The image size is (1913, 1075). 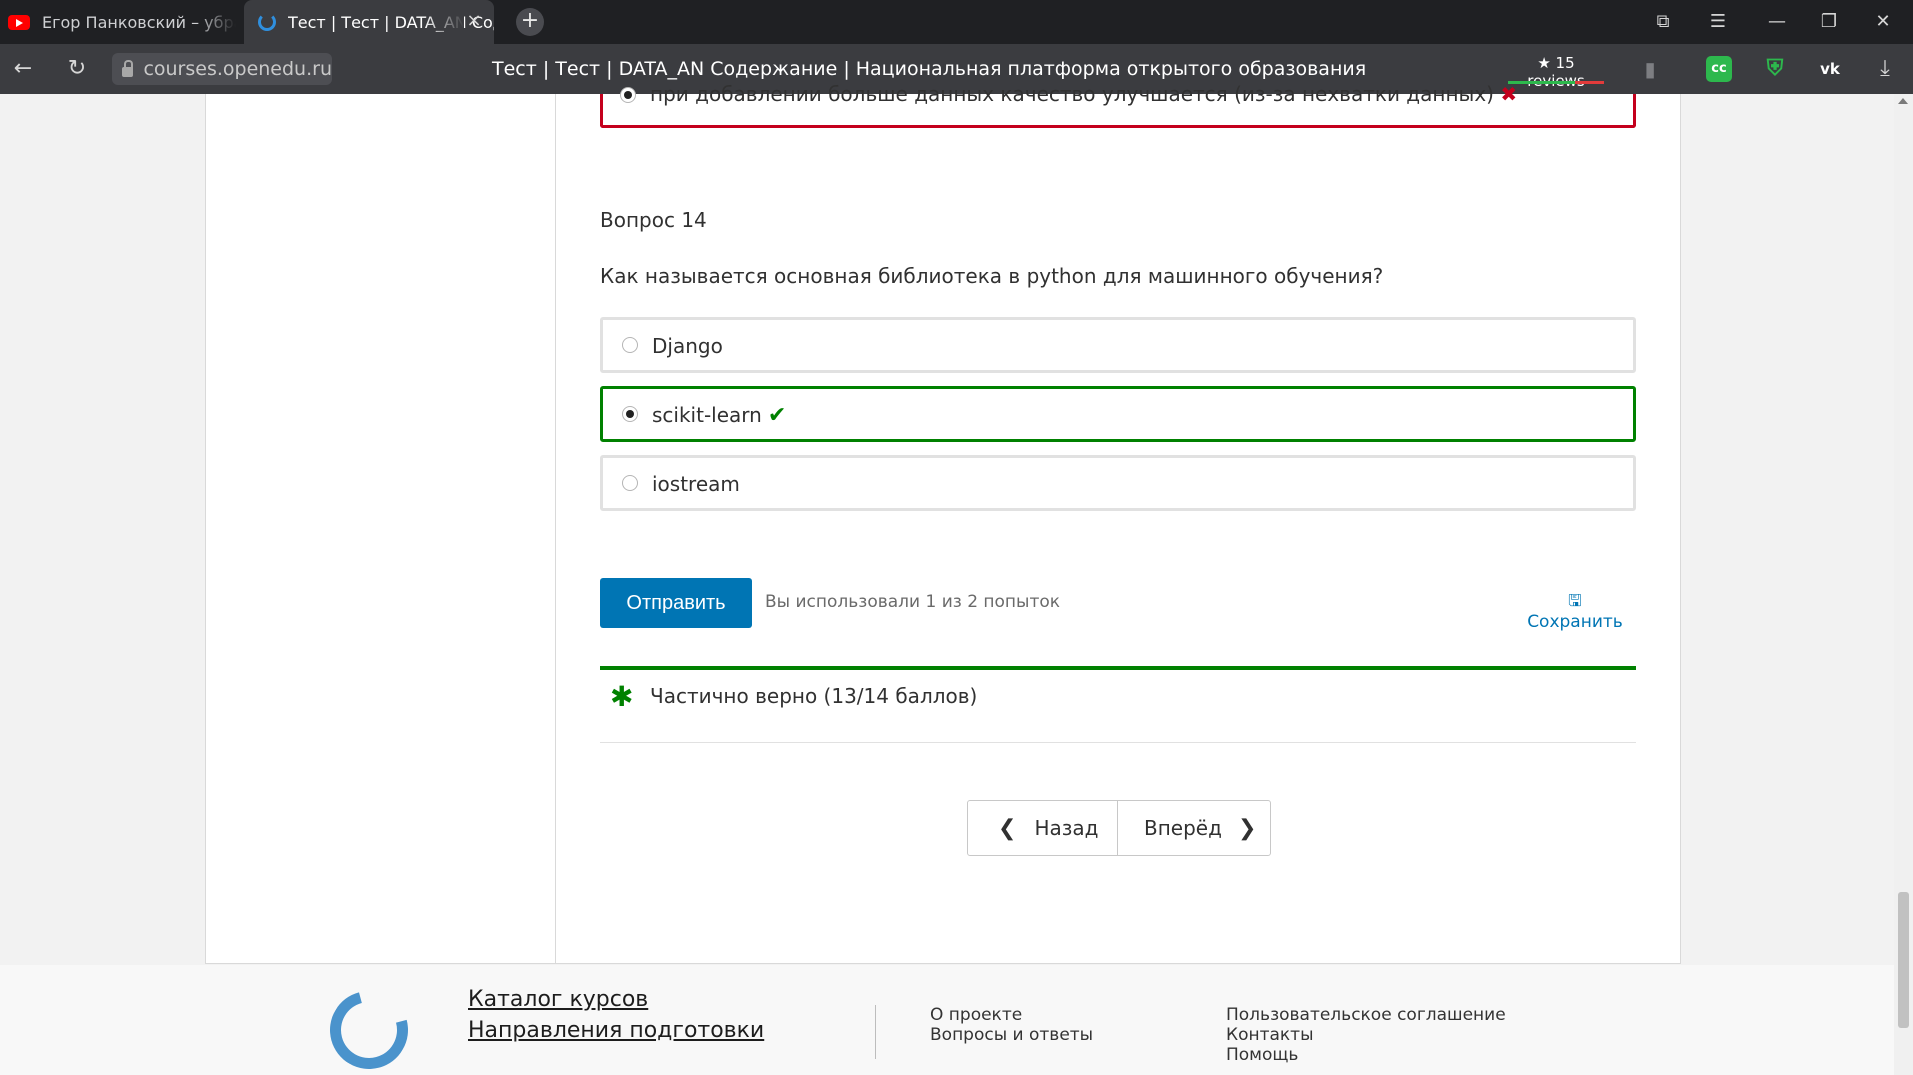 What do you see at coordinates (1775, 69) in the screenshot?
I see `shield-extension-icon: ⛨` at bounding box center [1775, 69].